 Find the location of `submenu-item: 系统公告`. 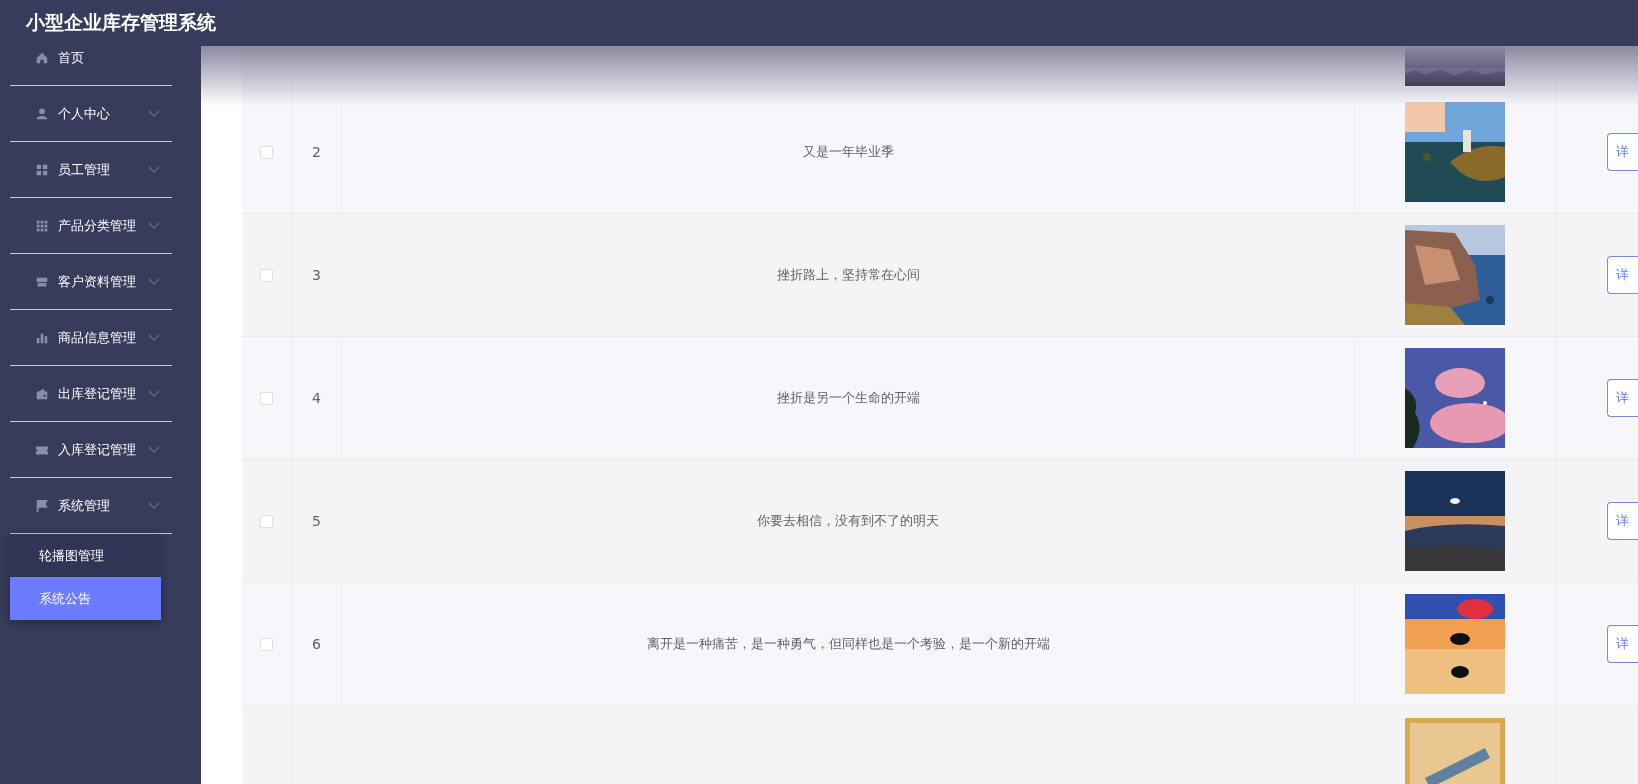

submenu-item: 系统公告 is located at coordinates (85, 598).